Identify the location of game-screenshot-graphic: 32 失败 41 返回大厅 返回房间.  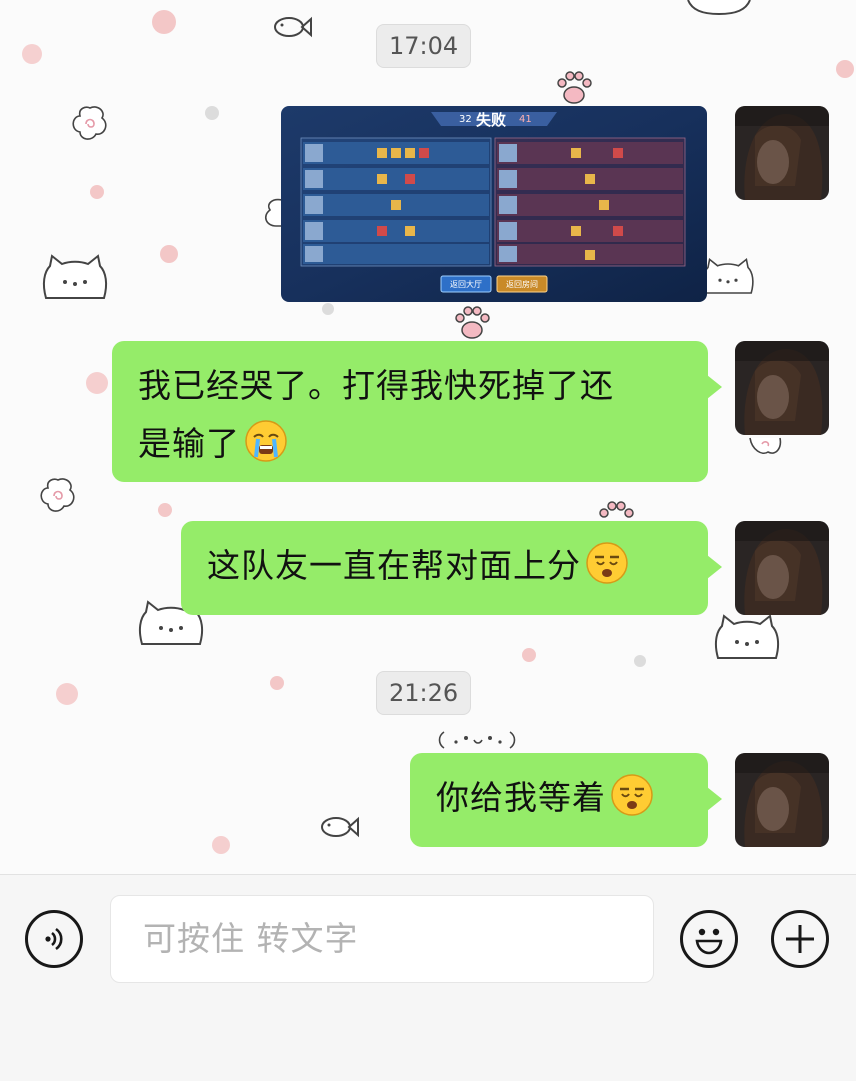
(494, 204).